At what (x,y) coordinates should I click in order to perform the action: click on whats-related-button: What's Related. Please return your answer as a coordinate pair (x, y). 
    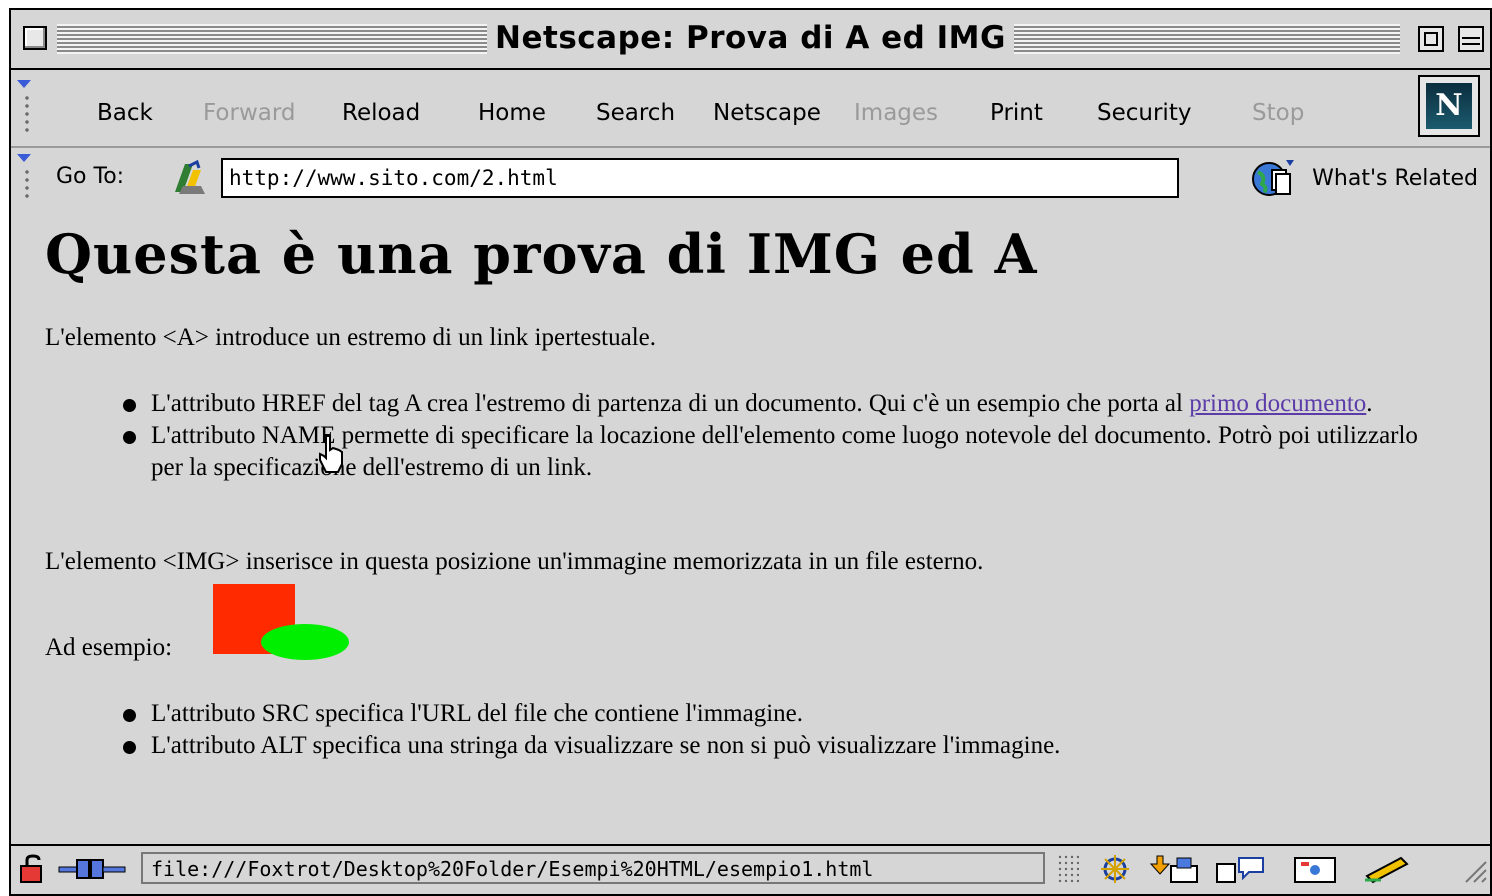
    Looking at the image, I should click on (1365, 178).